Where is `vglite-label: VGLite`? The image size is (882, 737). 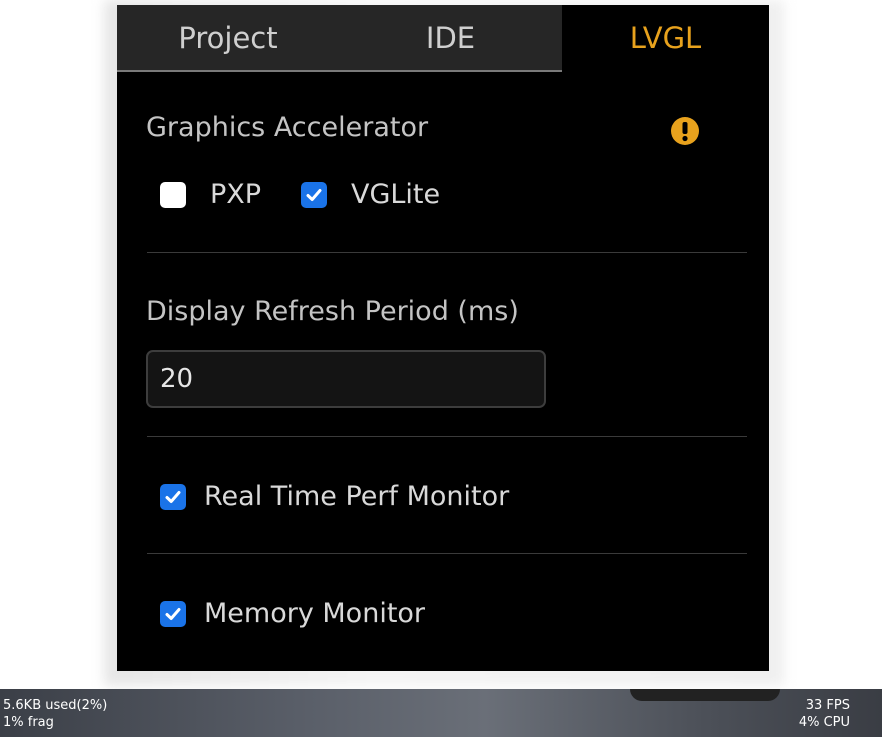 vglite-label: VGLite is located at coordinates (396, 194).